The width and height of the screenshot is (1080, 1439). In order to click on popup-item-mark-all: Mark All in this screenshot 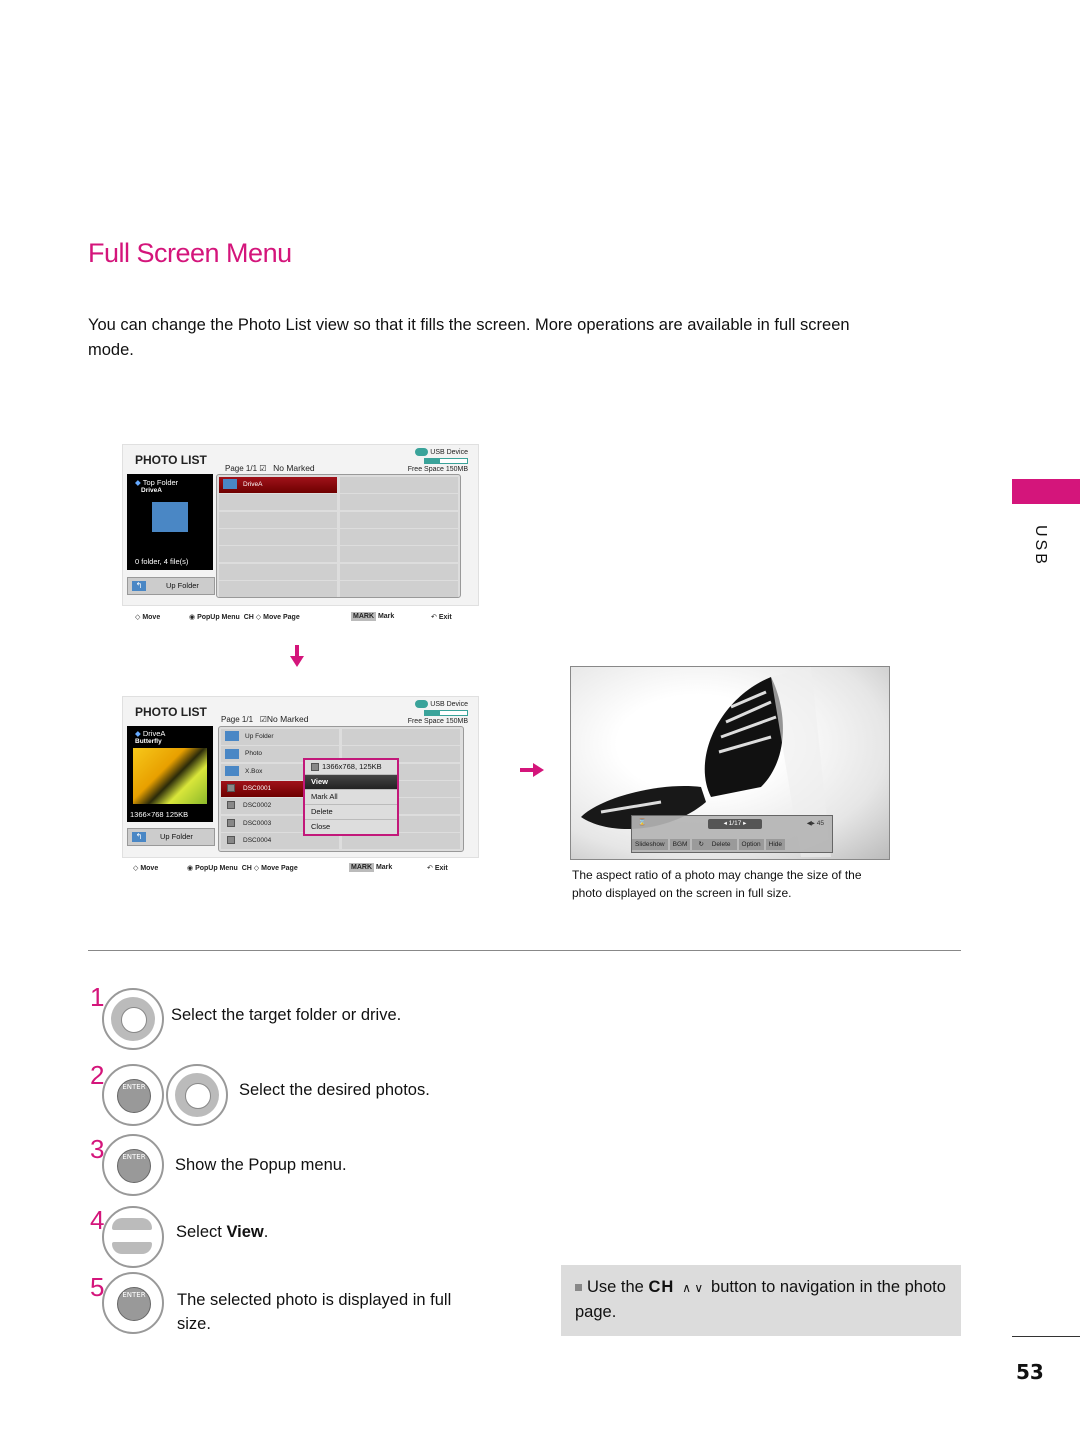, I will do `click(351, 797)`.